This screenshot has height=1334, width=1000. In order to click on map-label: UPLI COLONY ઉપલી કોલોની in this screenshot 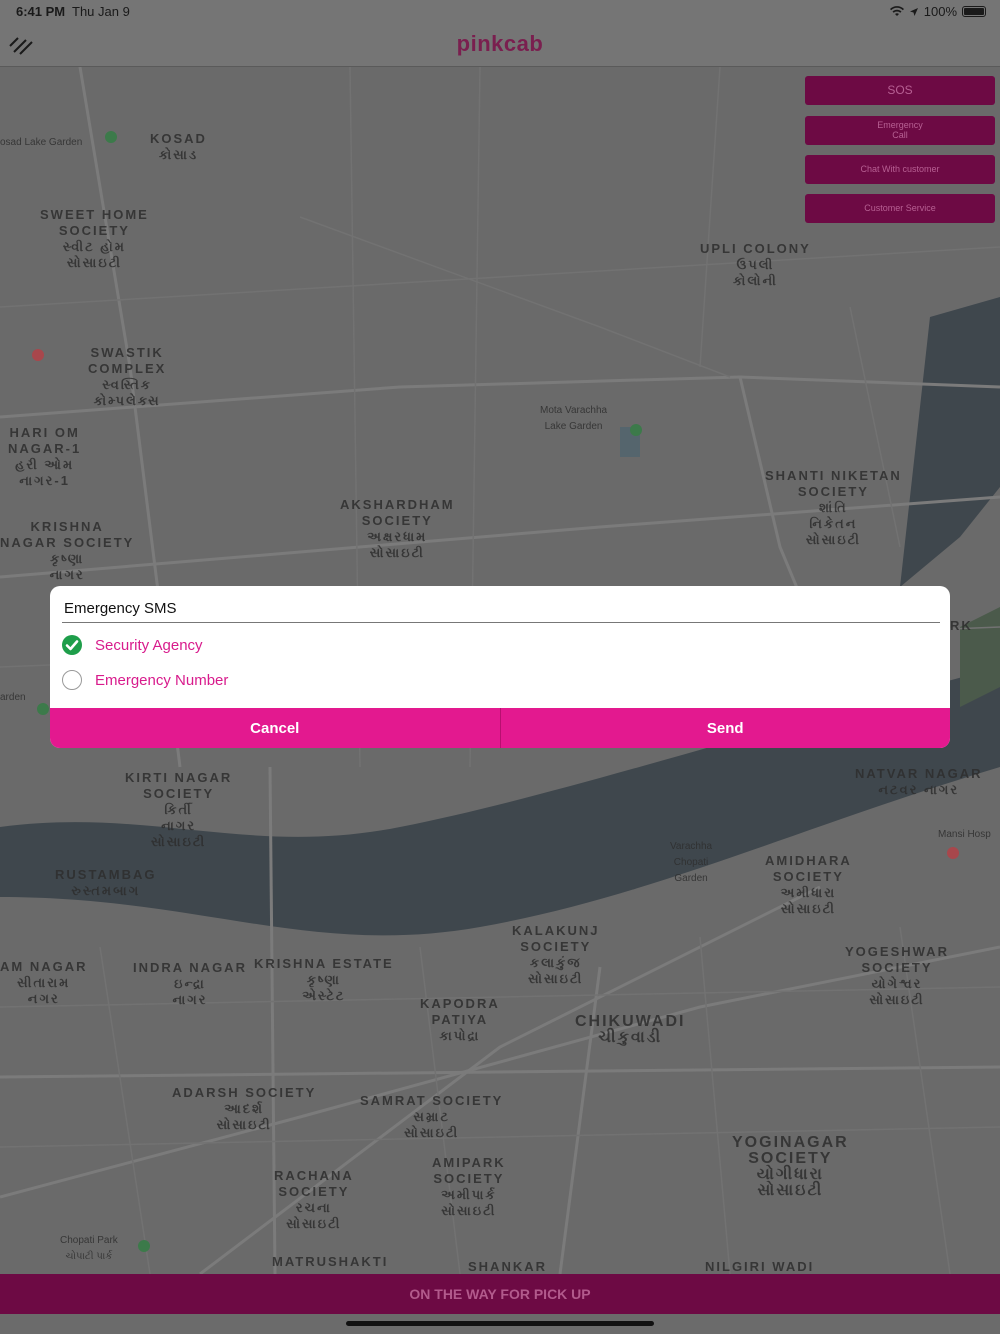, I will do `click(755, 264)`.